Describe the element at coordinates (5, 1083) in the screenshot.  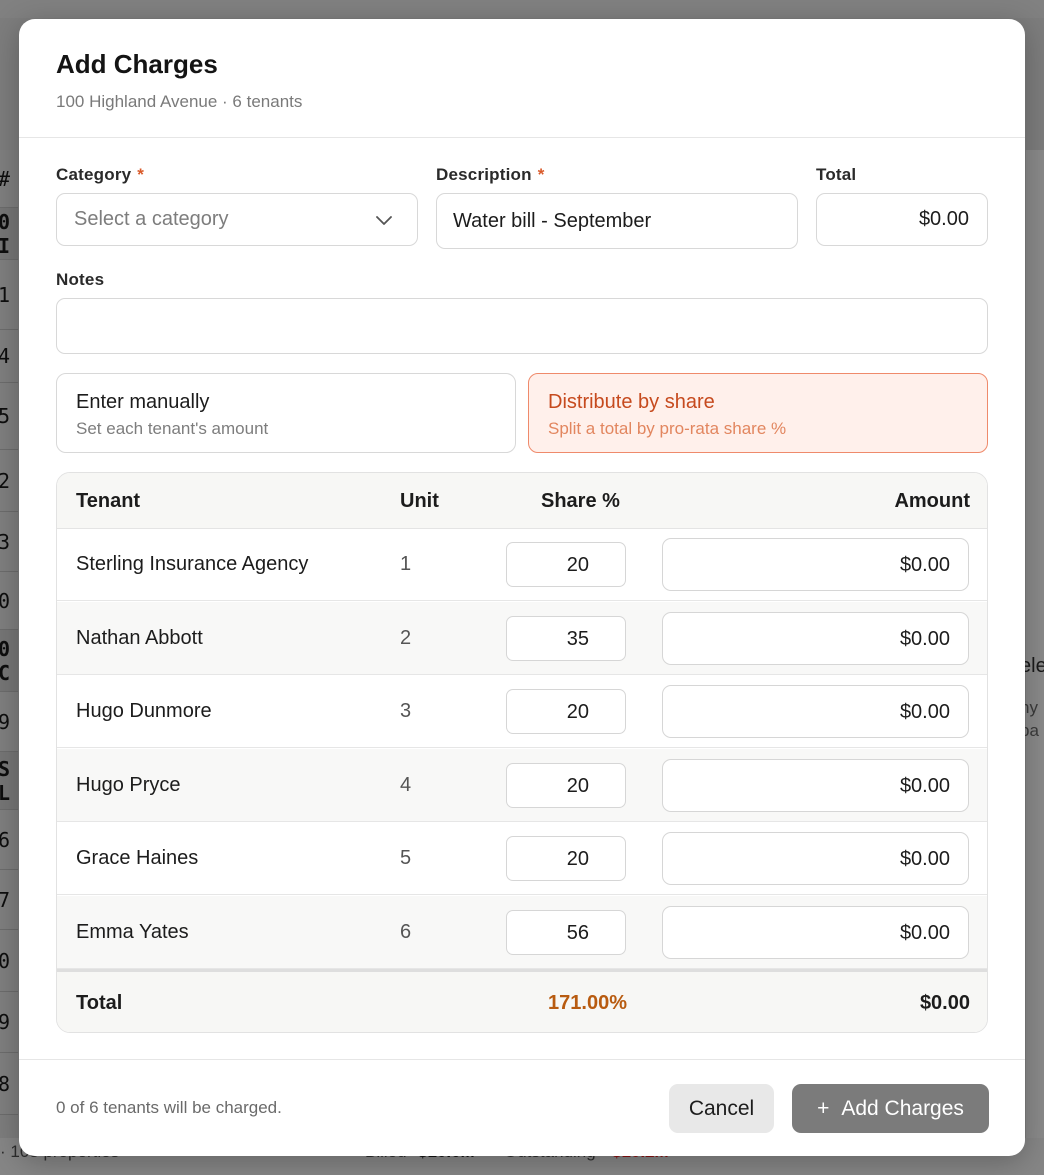
I see `background-fragment-text: 8` at that location.